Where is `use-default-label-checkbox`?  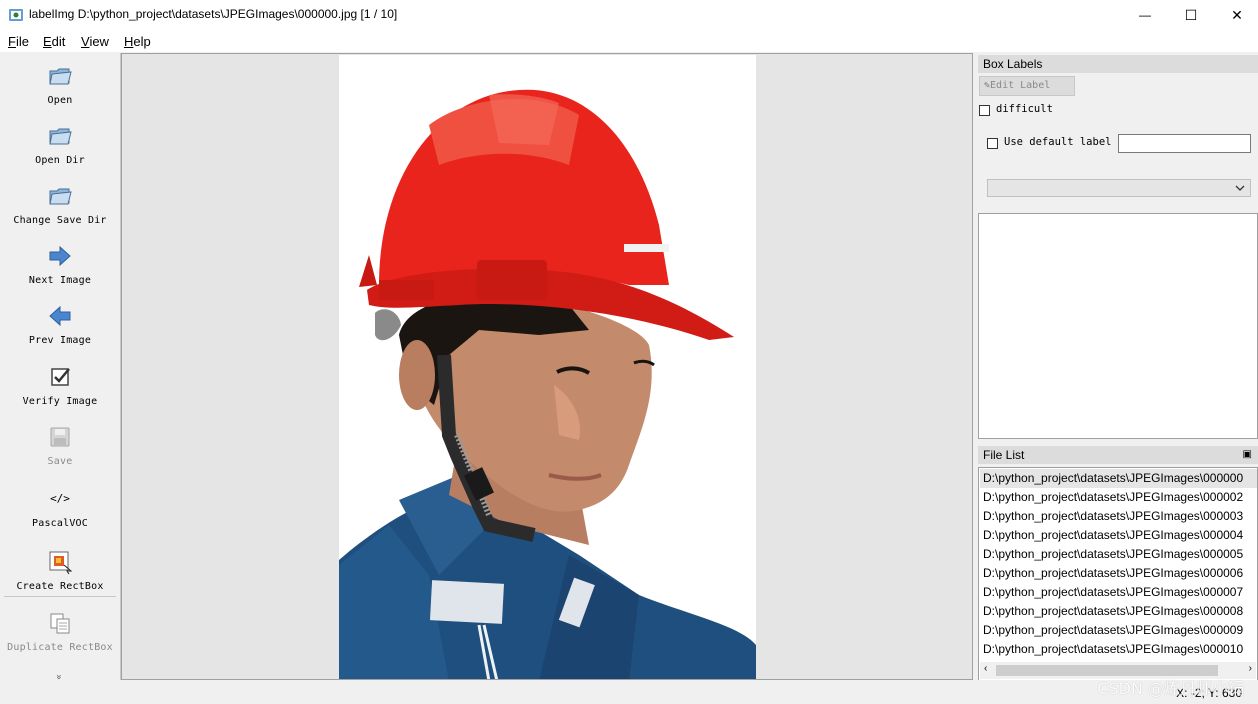
use-default-label-checkbox is located at coordinates (992, 143).